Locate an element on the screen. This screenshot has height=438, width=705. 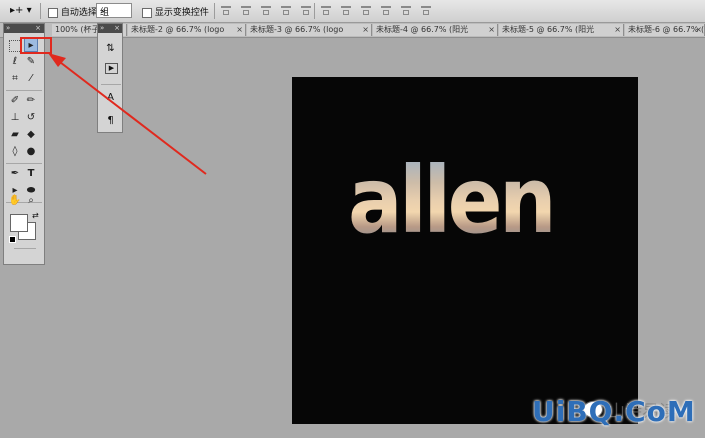
annotation-arrow is located at coordinates (127, 114).